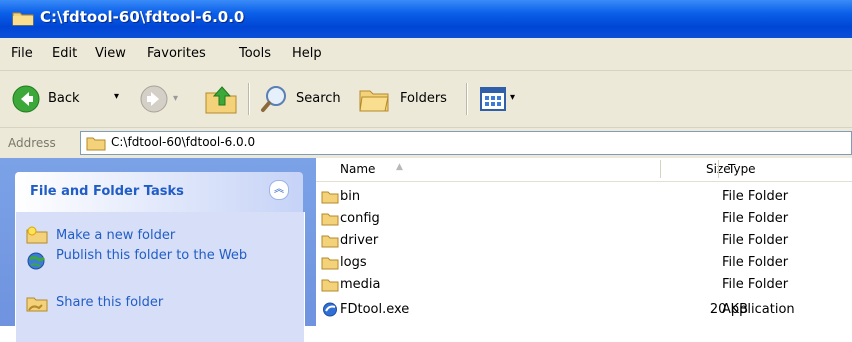 This screenshot has height=342, width=852. What do you see at coordinates (359, 240) in the screenshot?
I see `item-name: driver` at bounding box center [359, 240].